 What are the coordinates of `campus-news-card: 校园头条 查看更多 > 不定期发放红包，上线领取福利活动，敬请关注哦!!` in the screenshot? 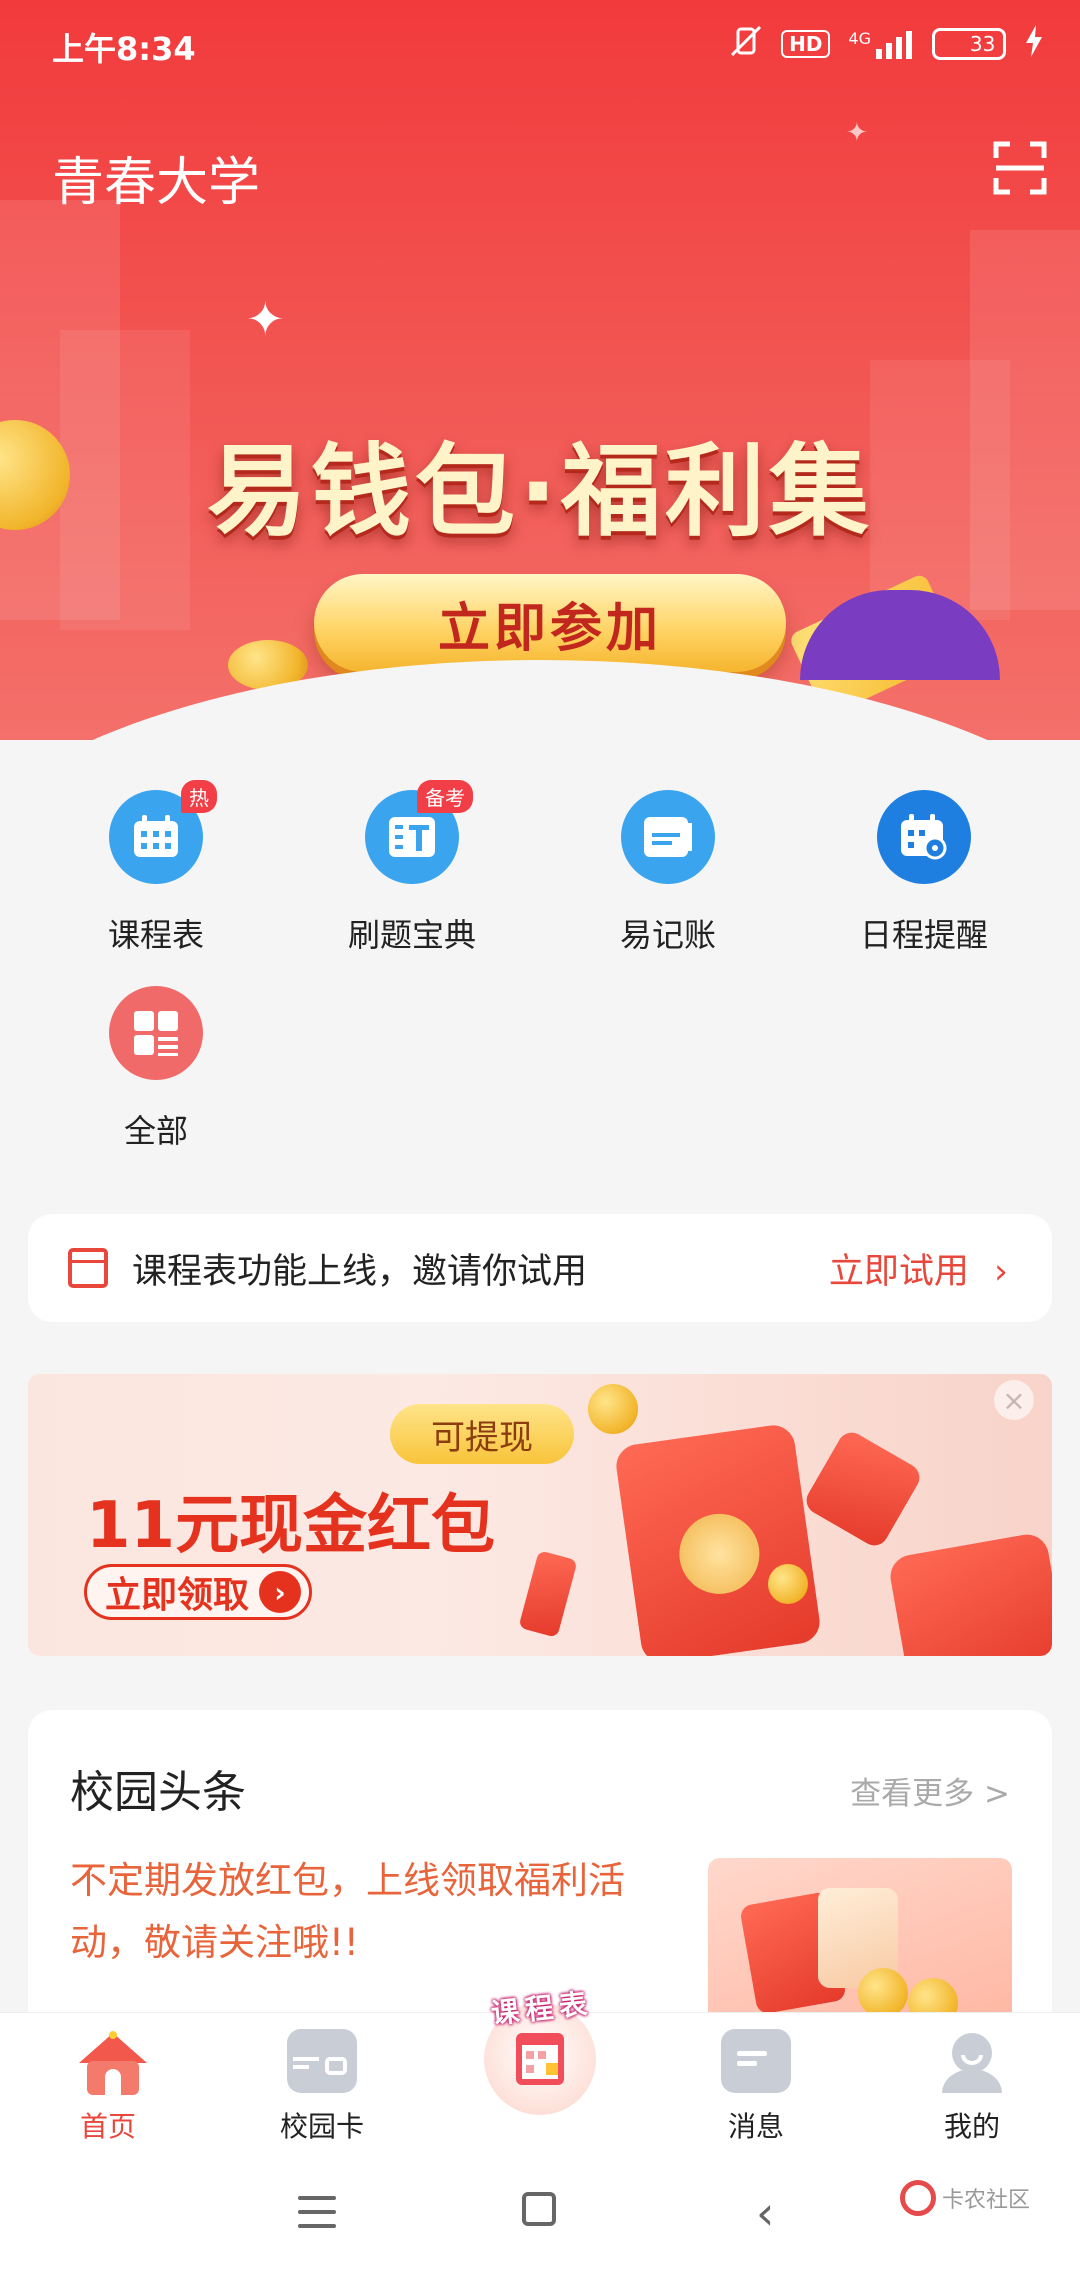 It's located at (540, 1870).